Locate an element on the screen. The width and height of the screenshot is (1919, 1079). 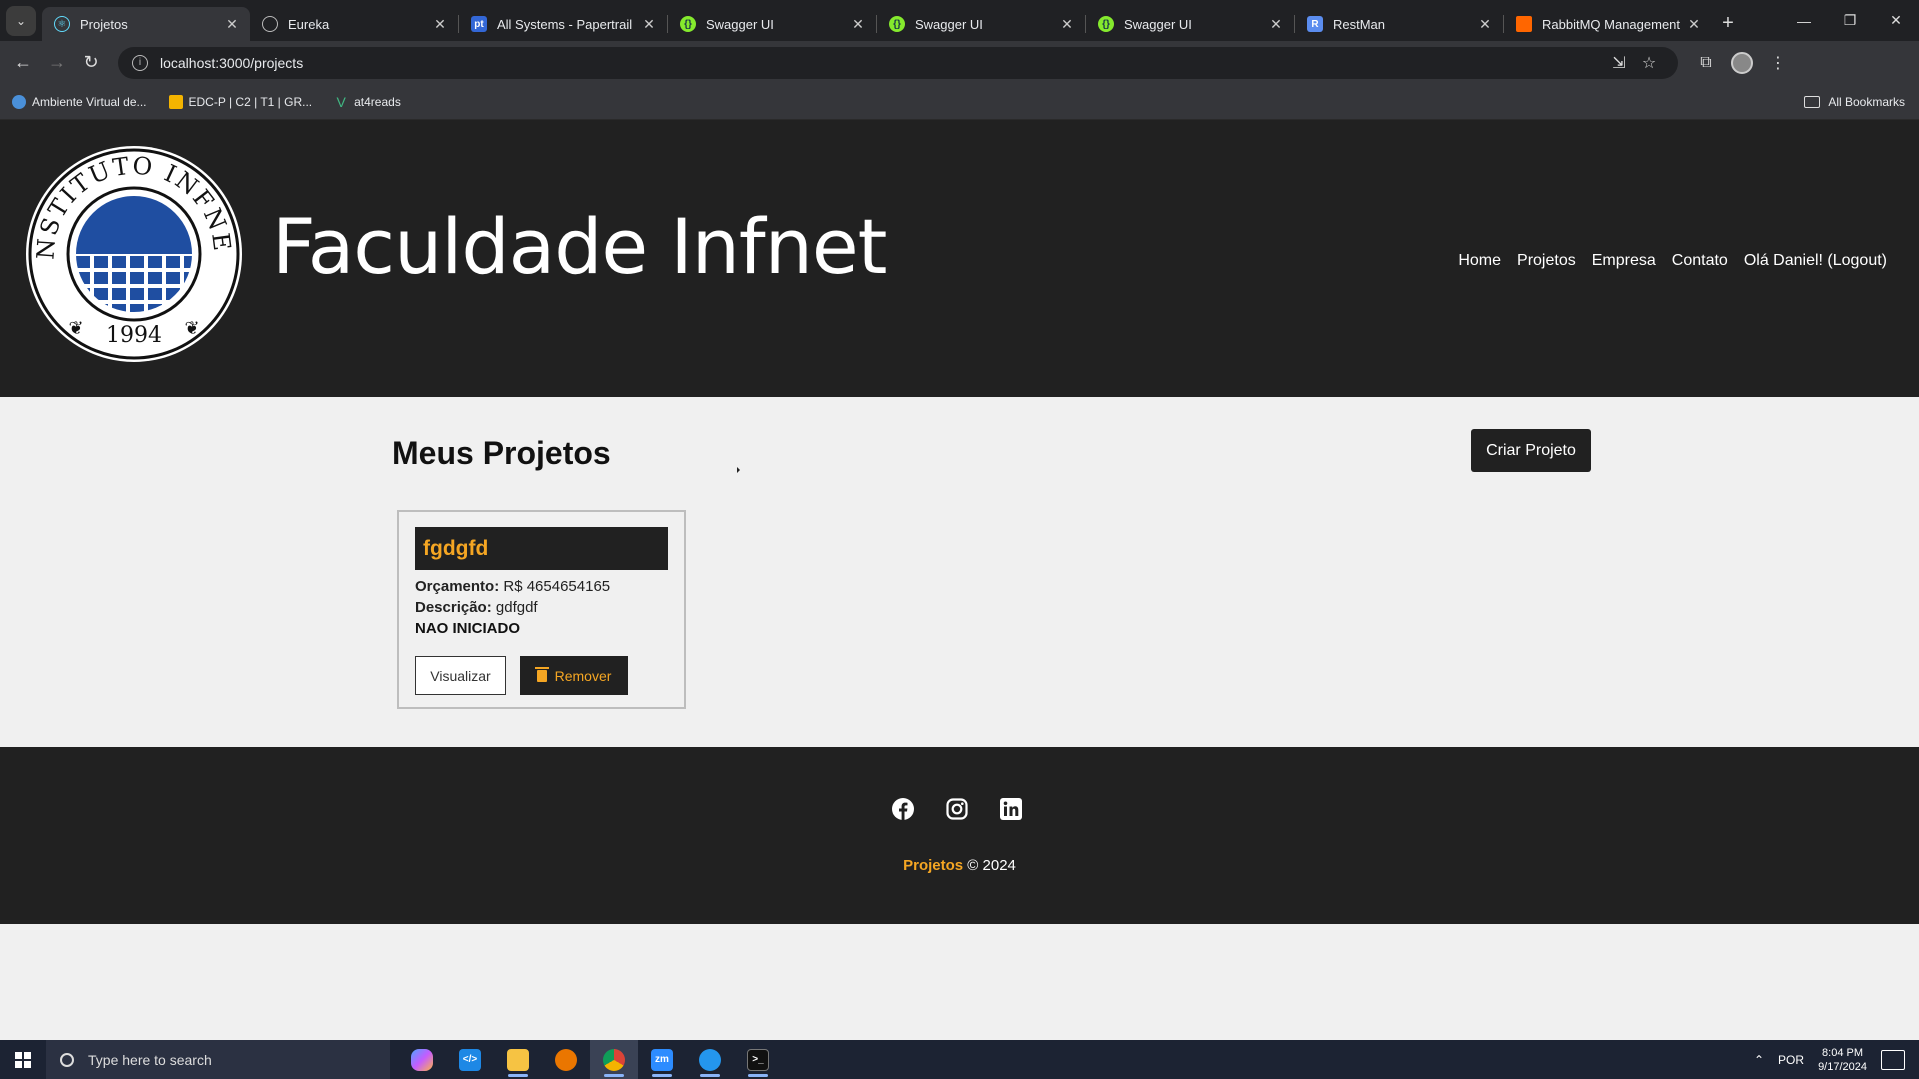
site-info-icon: i is located at coordinates (140, 62).